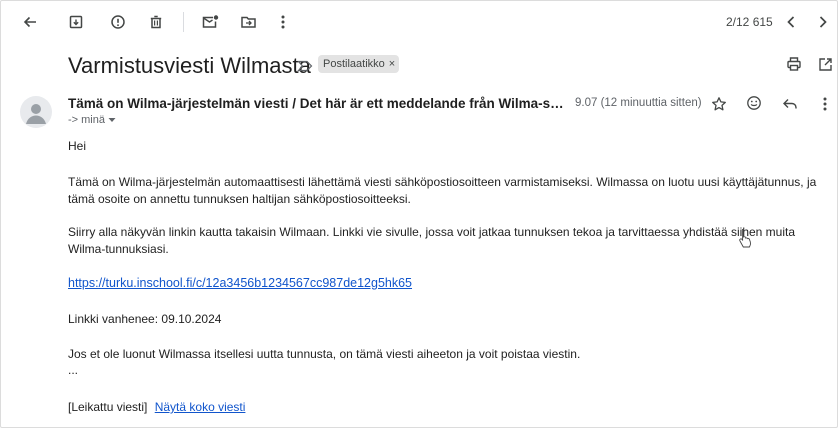 This screenshot has height=428, width=838. Describe the element at coordinates (145, 319) in the screenshot. I see `link-expiry: Linkki vanhenee: 09.10.2024` at that location.